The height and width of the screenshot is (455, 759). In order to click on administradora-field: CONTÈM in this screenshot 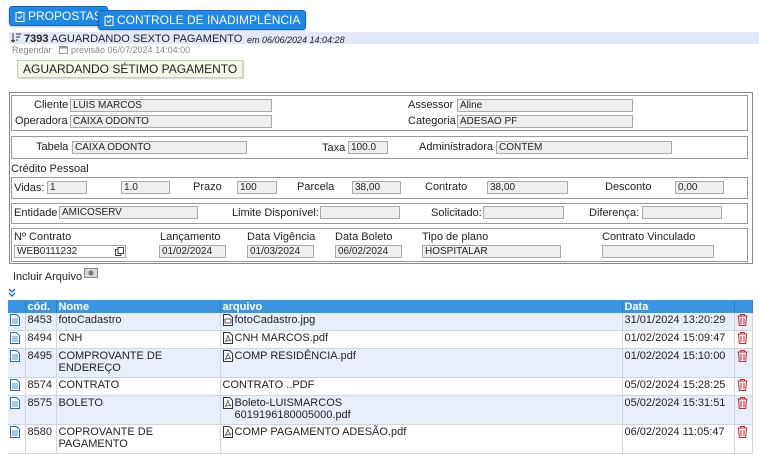, I will do `click(584, 147)`.